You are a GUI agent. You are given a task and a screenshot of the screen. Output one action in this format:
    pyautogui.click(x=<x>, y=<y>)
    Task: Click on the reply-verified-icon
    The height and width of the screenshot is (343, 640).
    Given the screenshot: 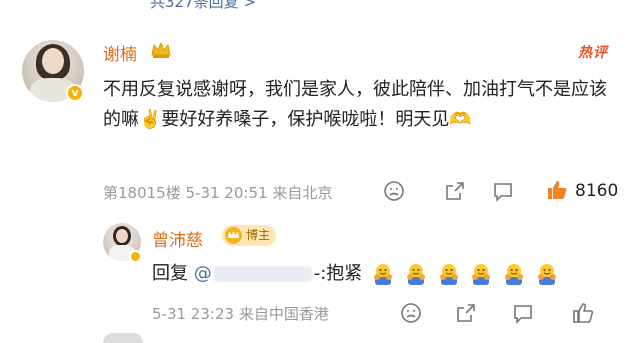 What is the action you would take?
    pyautogui.click(x=135, y=256)
    